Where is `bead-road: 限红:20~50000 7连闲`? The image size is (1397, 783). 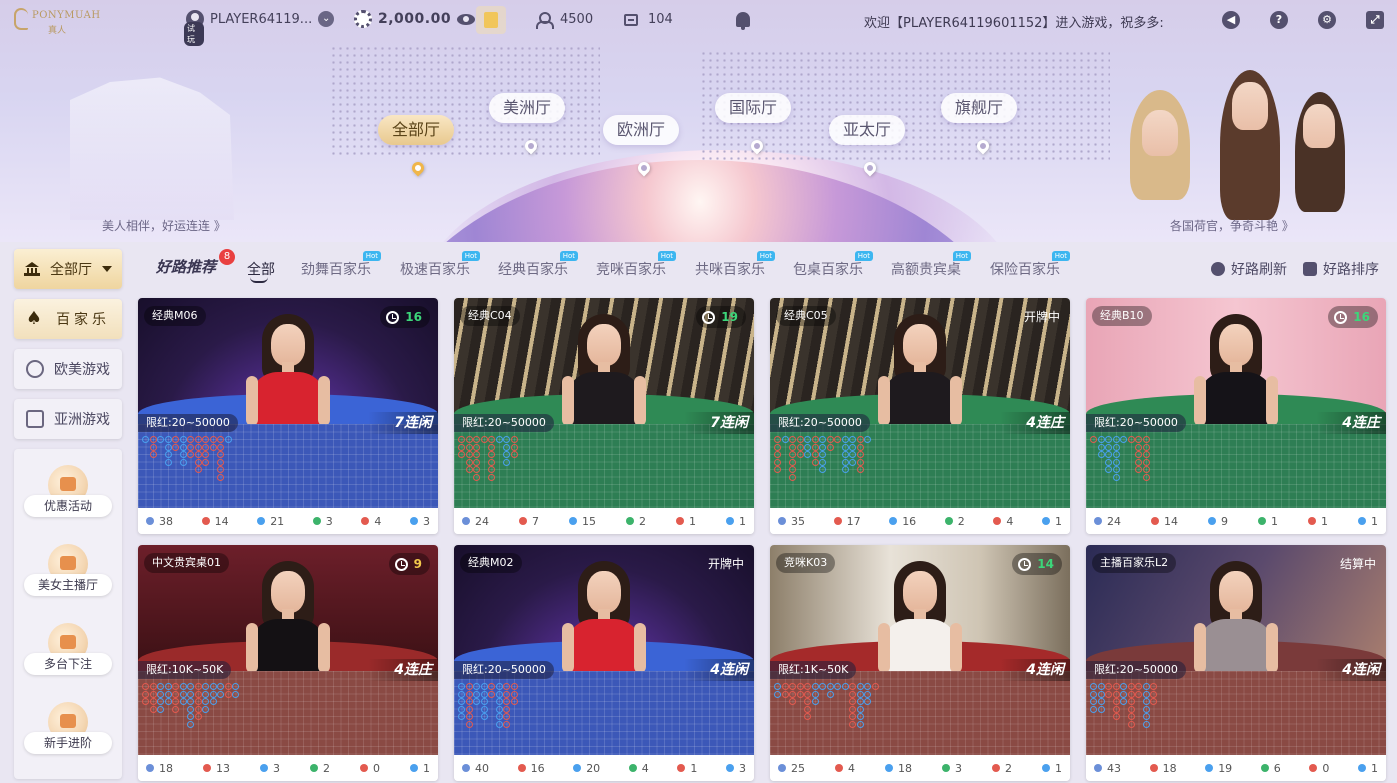
bead-road: 限红:20~50000 7连闲 is located at coordinates (604, 460).